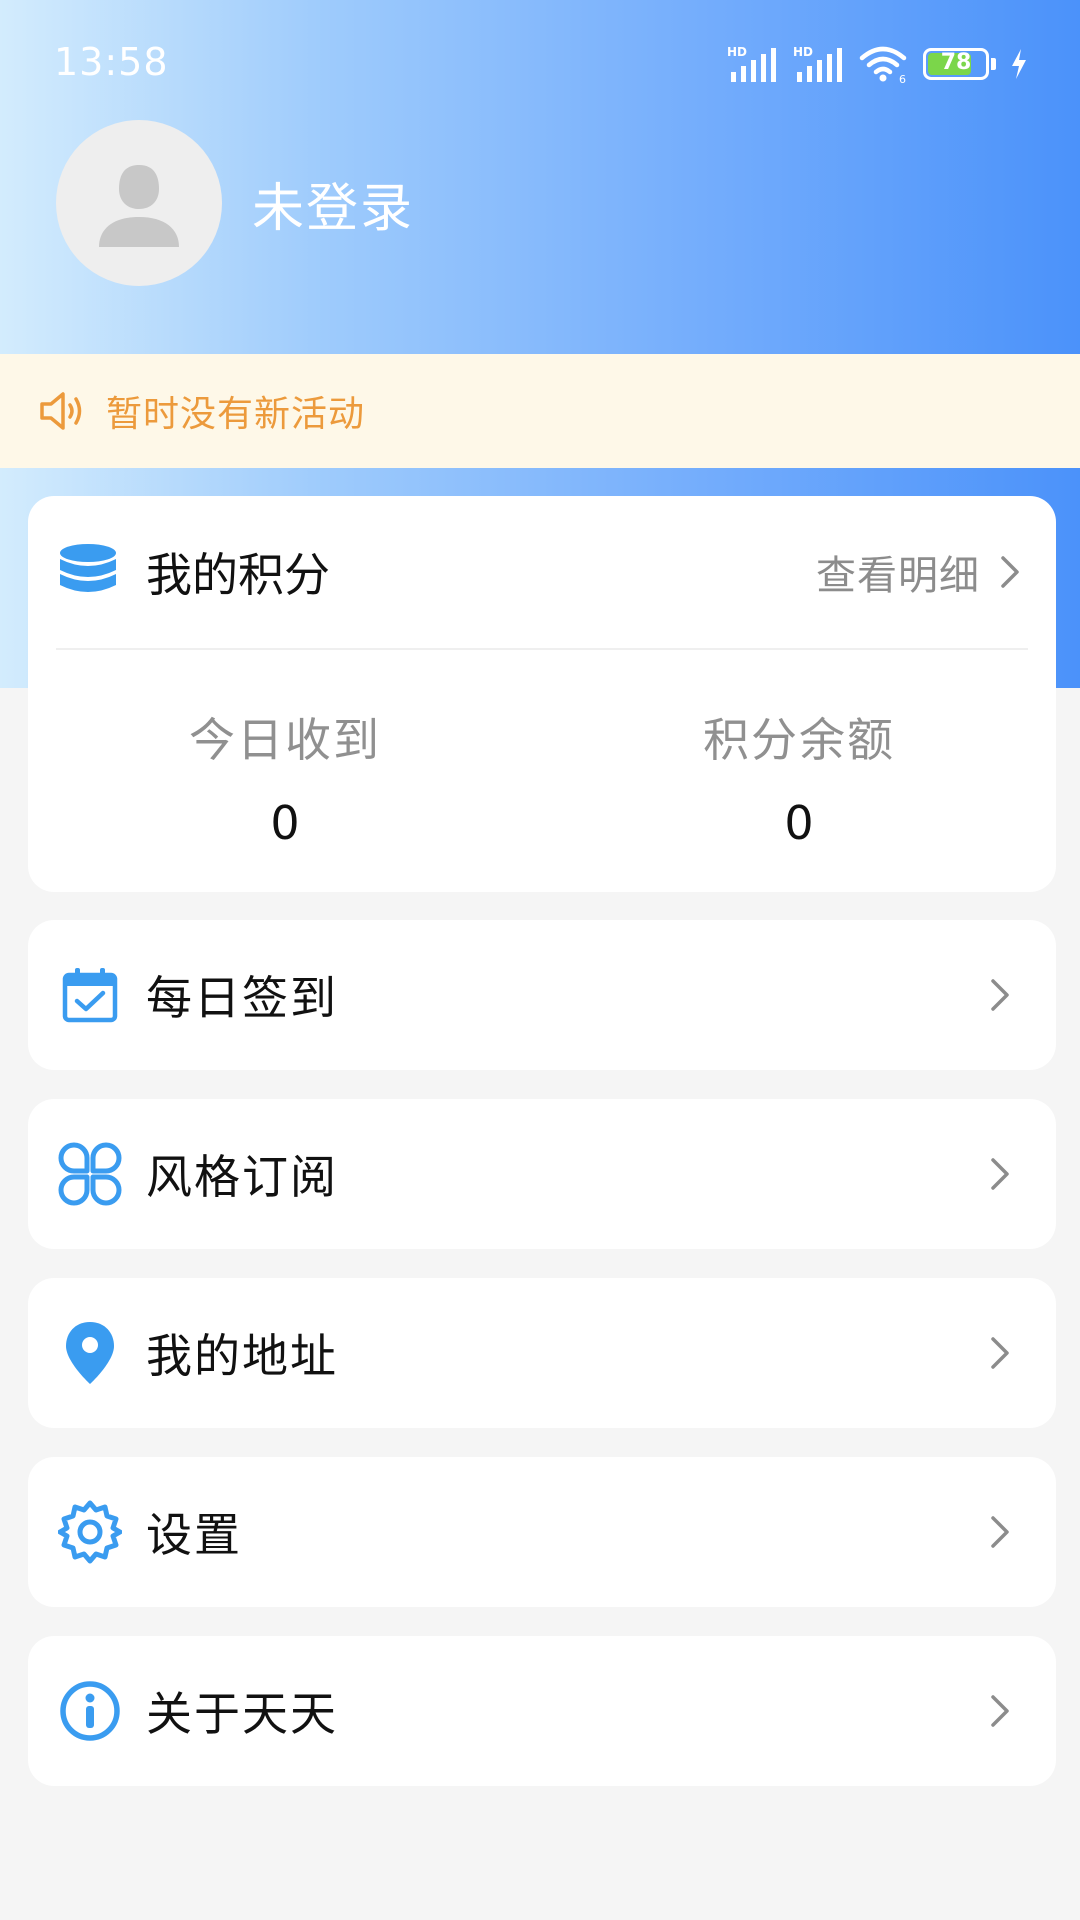 This screenshot has width=1080, height=1920. What do you see at coordinates (1019, 64) in the screenshot?
I see `charging-bolt-icon` at bounding box center [1019, 64].